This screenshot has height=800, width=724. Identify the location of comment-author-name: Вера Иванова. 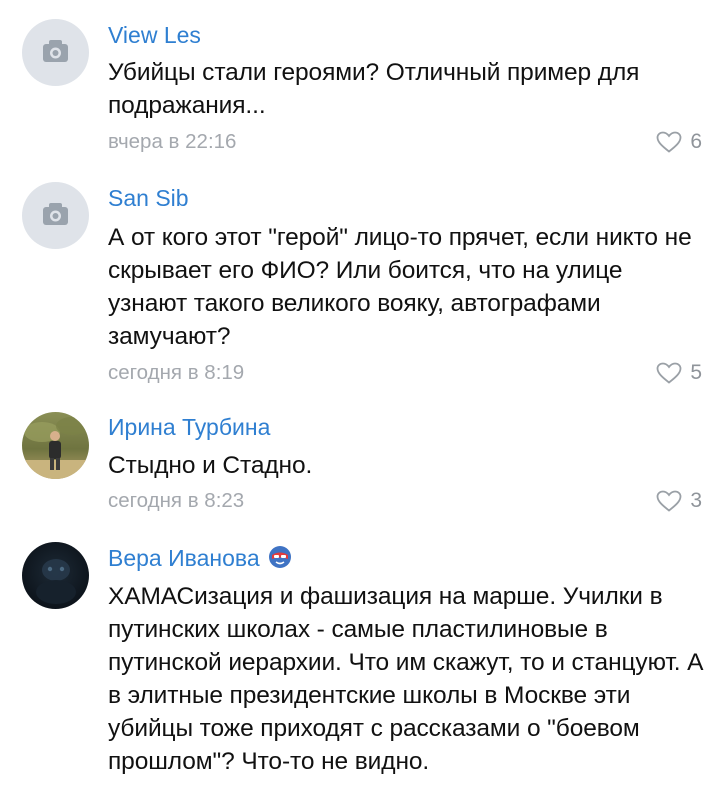
(184, 558).